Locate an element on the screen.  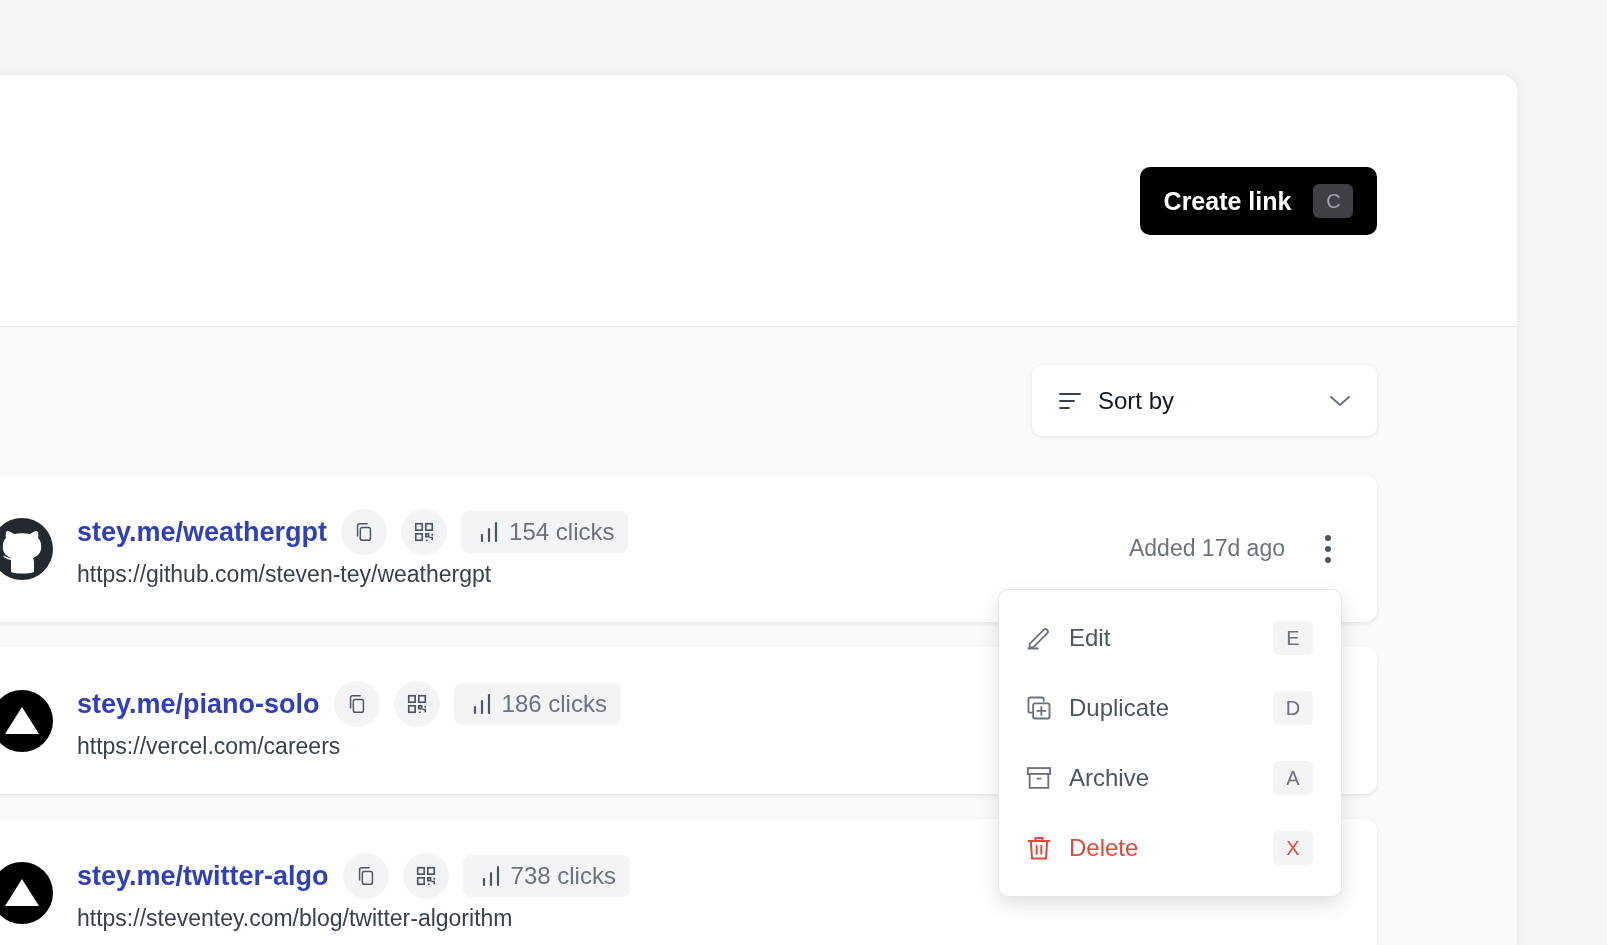
archive-box-icon is located at coordinates (1039, 778).